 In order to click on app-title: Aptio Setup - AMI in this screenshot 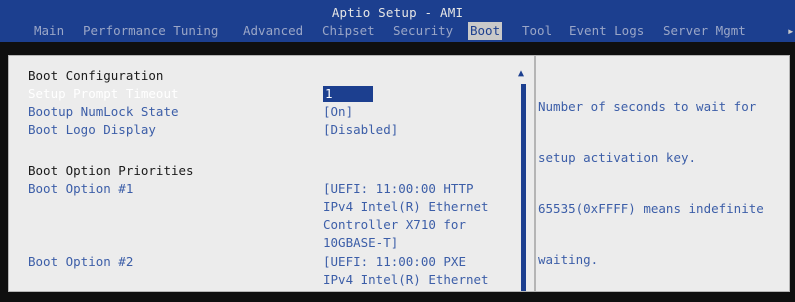, I will do `click(397, 12)`.